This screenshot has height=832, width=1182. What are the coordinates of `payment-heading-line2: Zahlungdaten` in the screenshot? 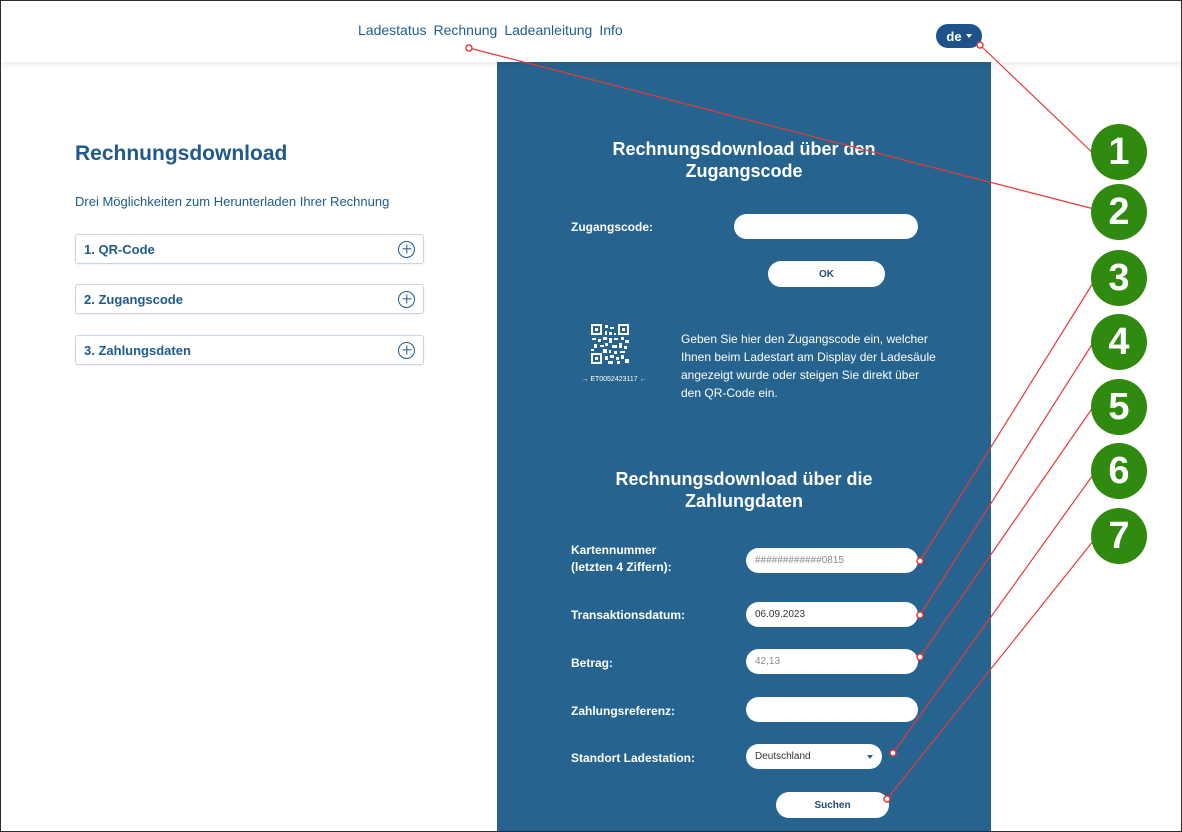 It's located at (744, 501).